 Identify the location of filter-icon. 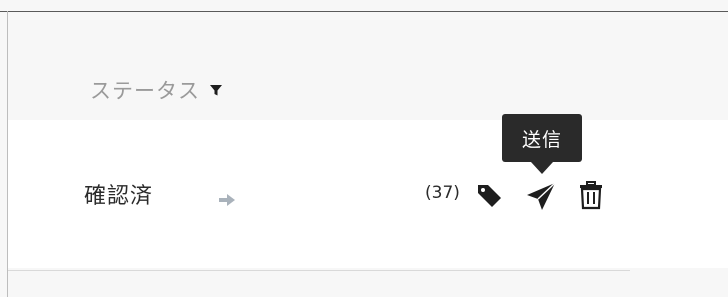
(216, 90).